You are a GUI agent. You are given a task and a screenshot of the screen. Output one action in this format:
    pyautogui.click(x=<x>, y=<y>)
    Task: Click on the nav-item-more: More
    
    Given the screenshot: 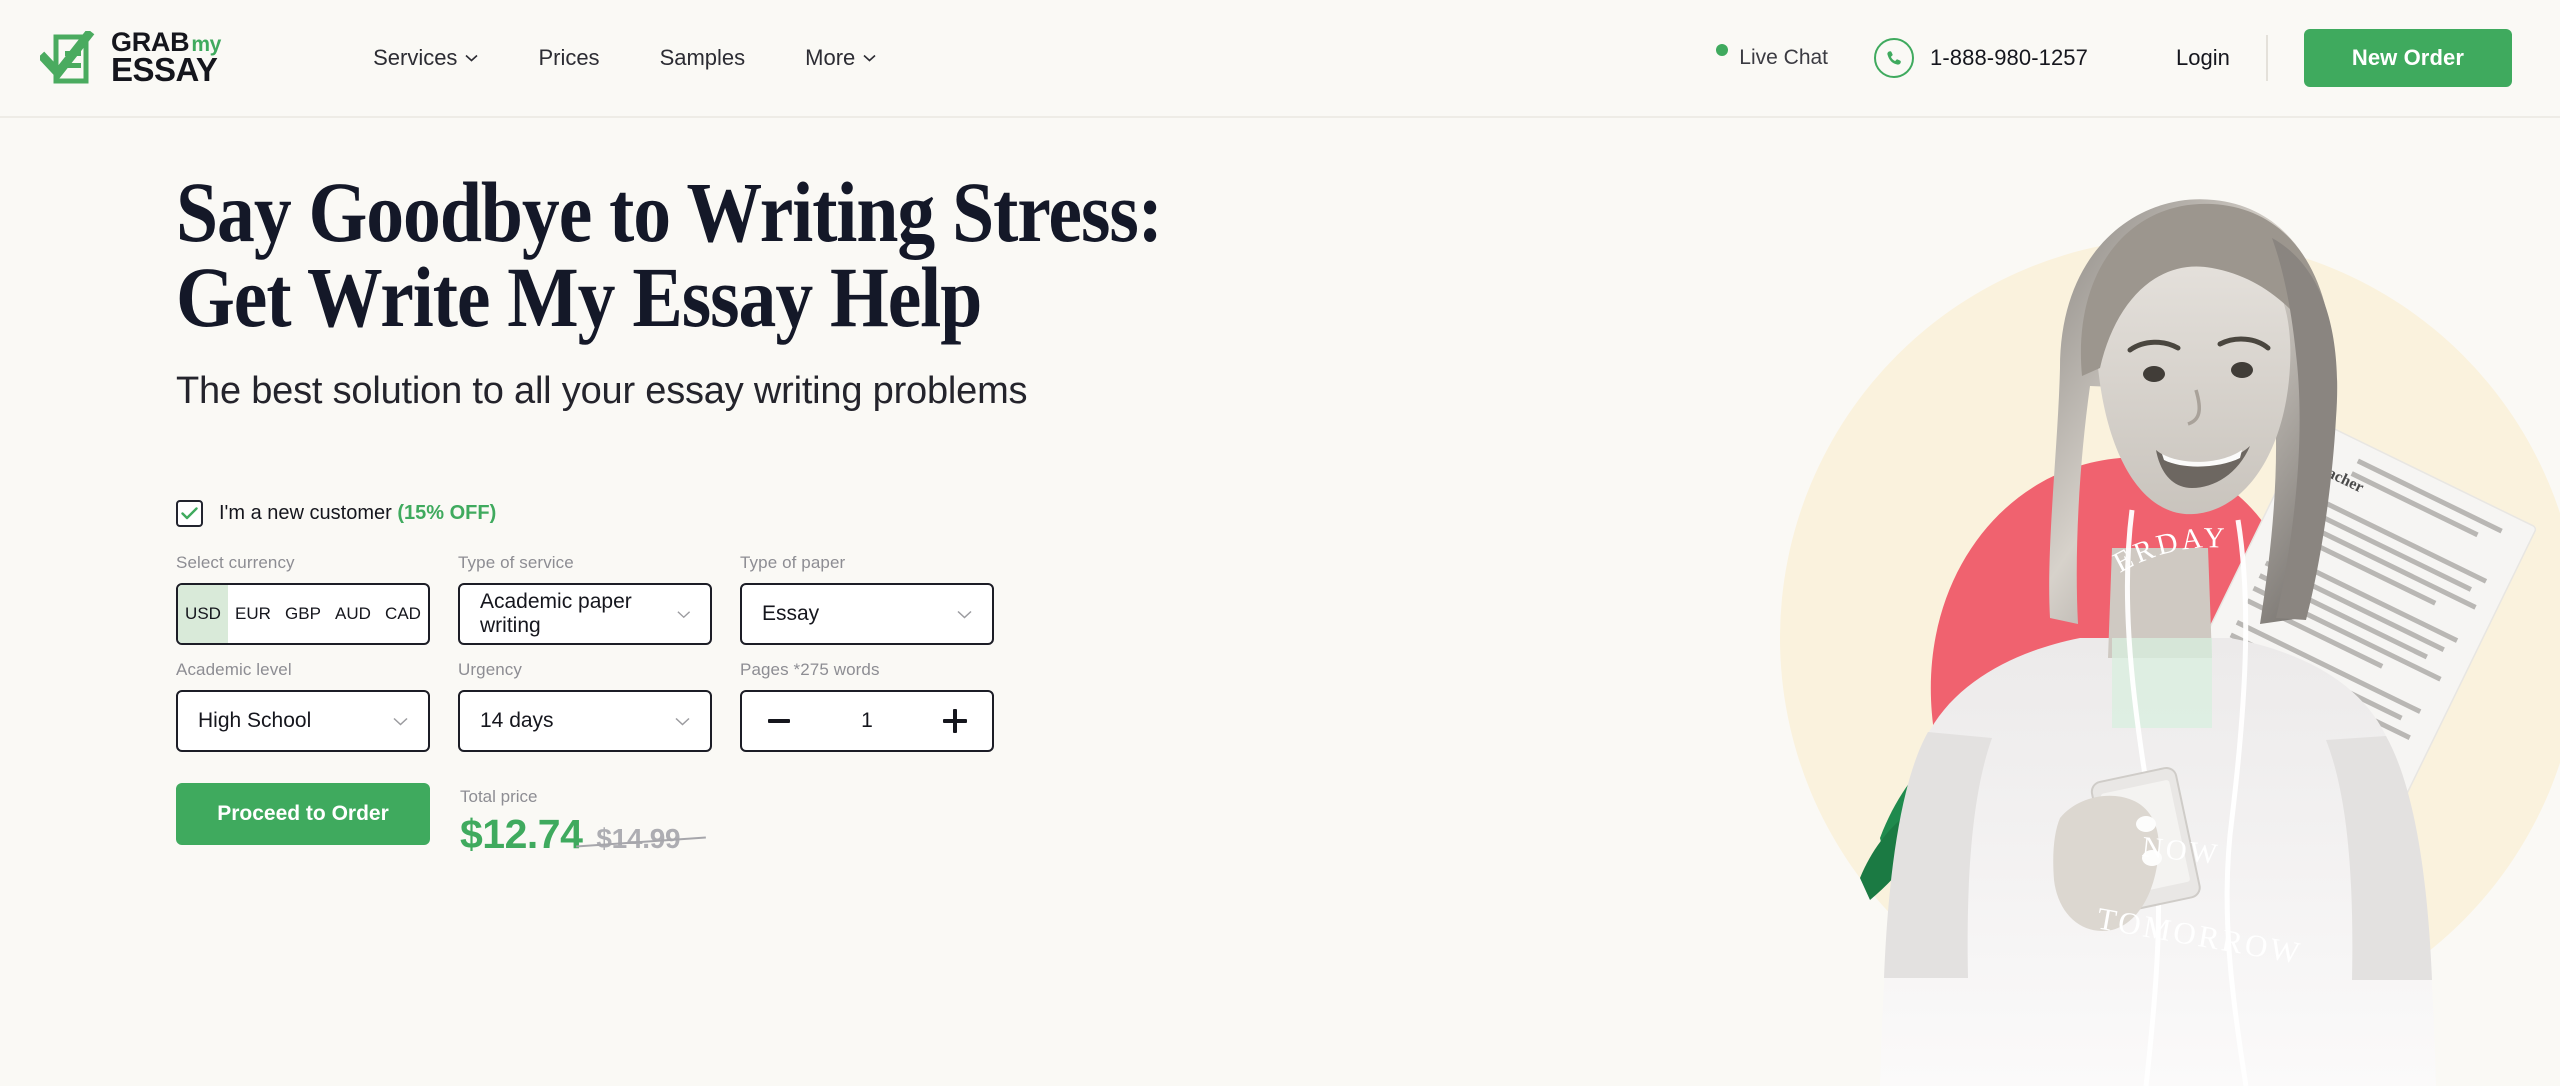 What is the action you would take?
    pyautogui.click(x=840, y=58)
    